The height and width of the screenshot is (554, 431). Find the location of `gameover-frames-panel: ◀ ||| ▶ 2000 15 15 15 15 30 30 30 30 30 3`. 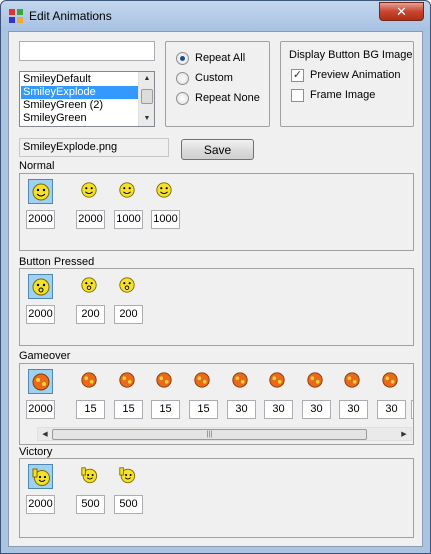

gameover-frames-panel: ◀ ||| ▶ 2000 15 15 15 15 30 30 30 30 30 3 is located at coordinates (216, 404).